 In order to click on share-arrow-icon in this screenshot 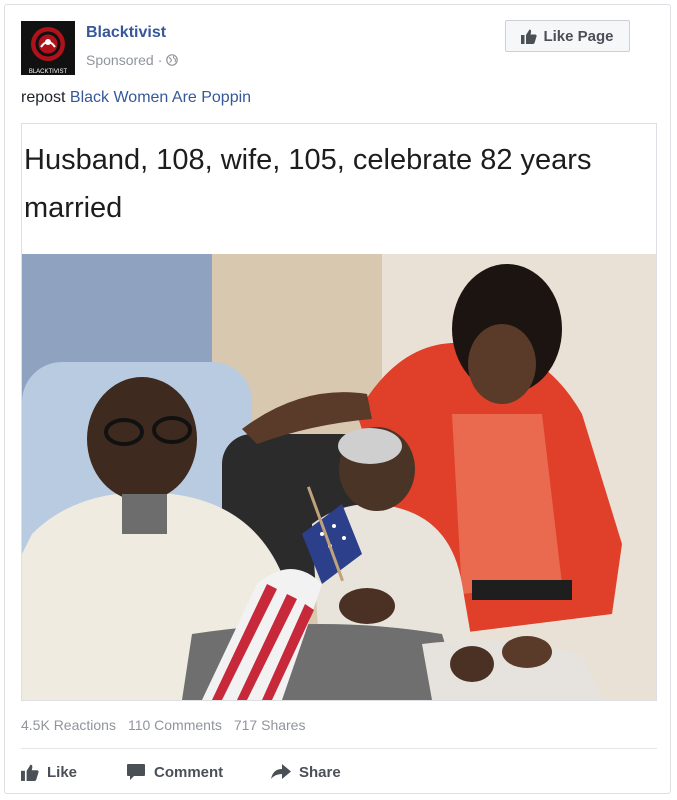, I will do `click(281, 771)`.